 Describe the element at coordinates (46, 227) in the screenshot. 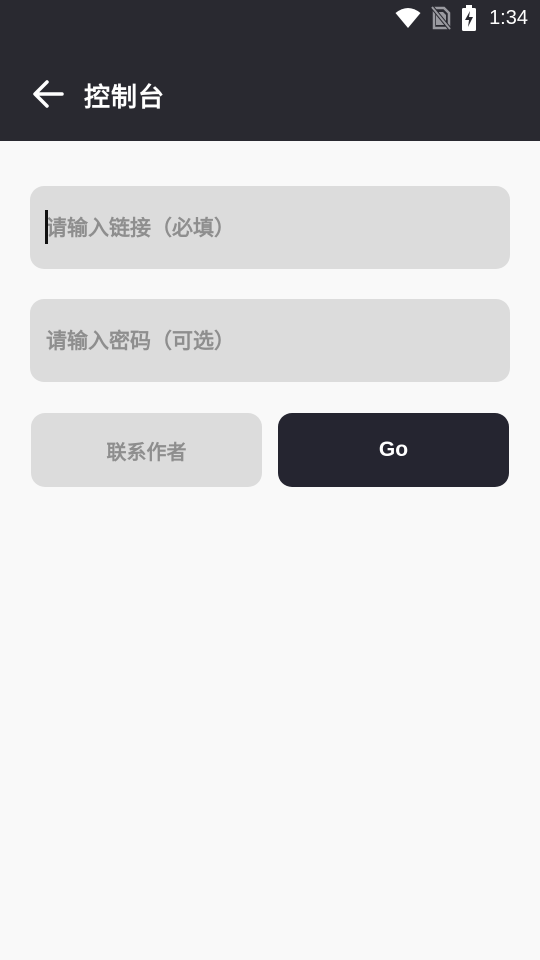

I see `text-cursor` at that location.